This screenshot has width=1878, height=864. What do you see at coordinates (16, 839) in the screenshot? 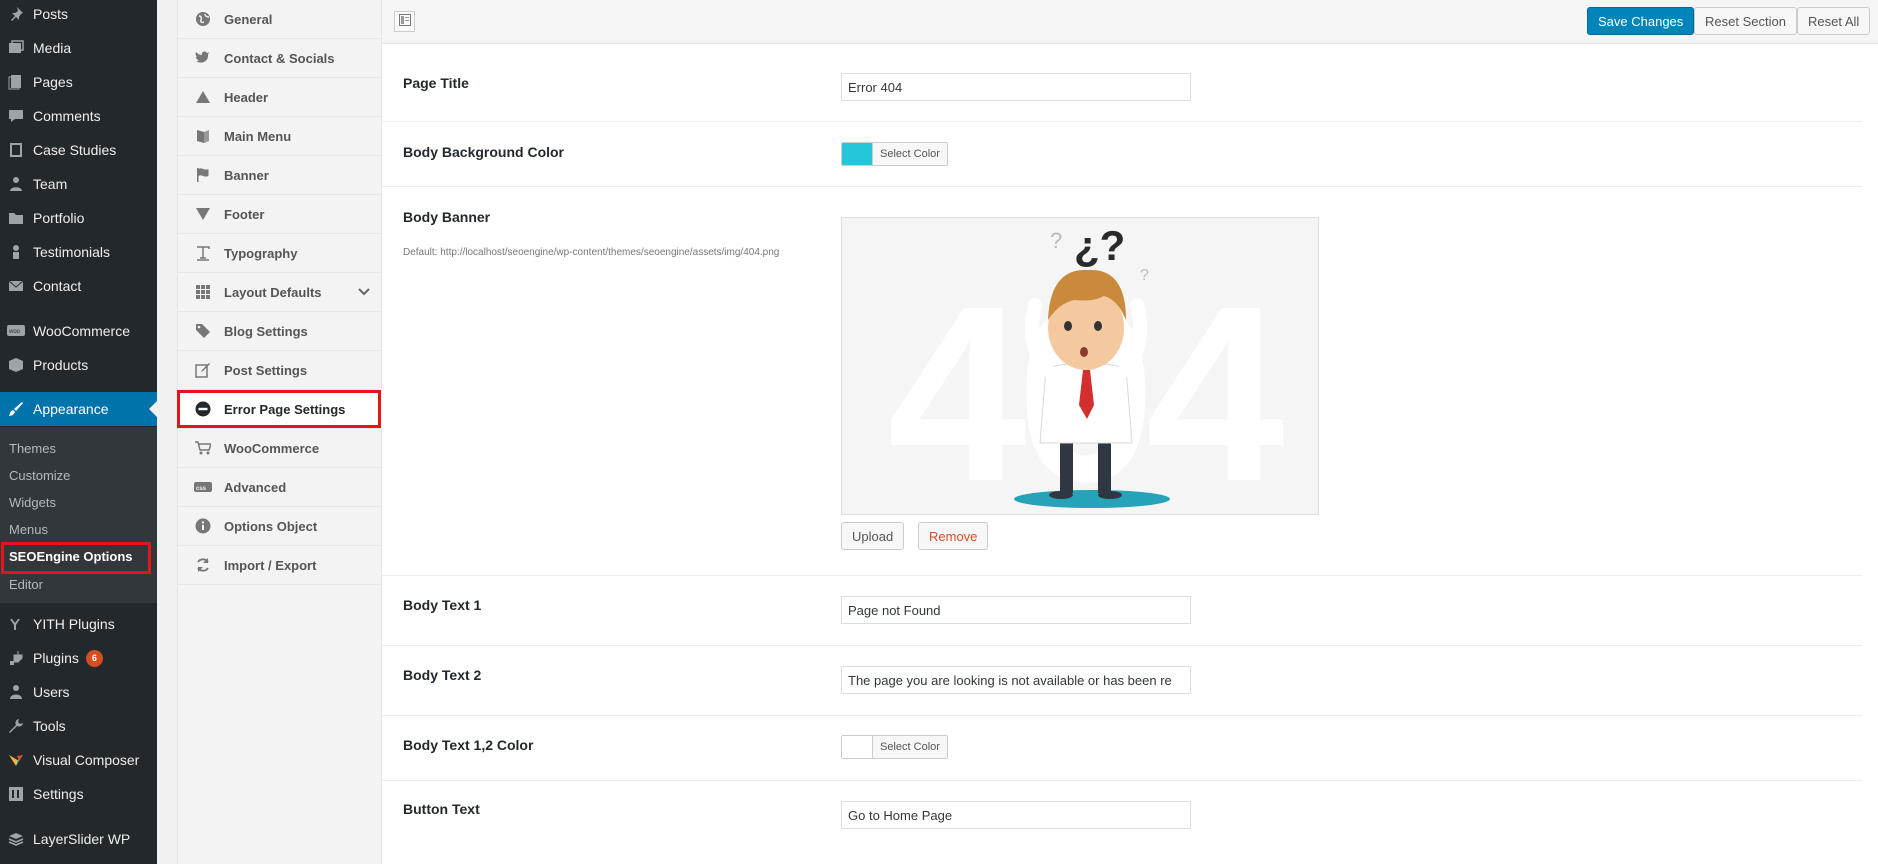
I see `layerslider-icon` at bounding box center [16, 839].